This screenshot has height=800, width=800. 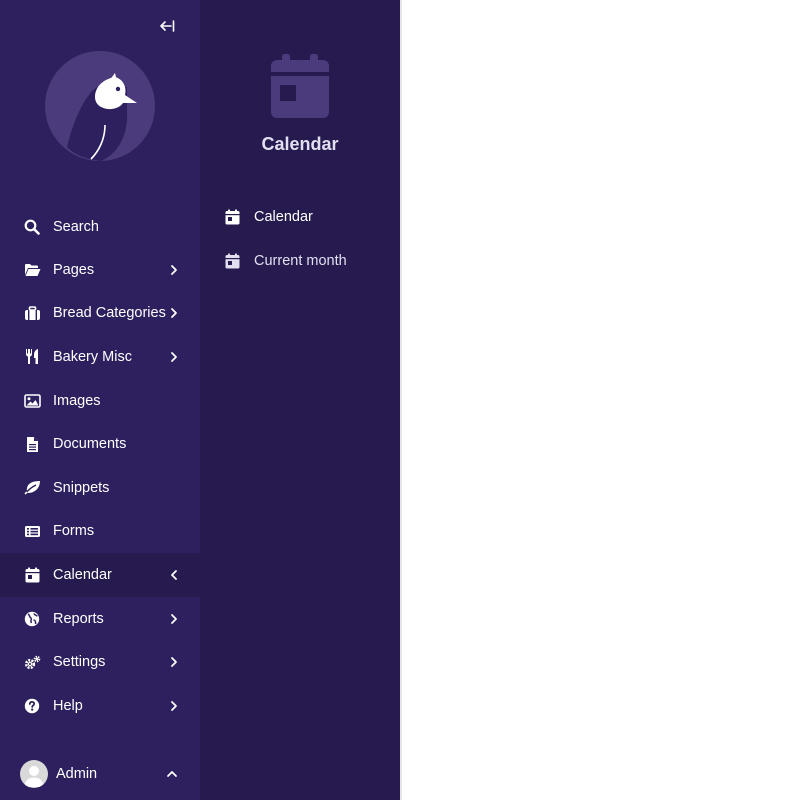 What do you see at coordinates (100, 706) in the screenshot?
I see `sidebar-item-help: Help` at bounding box center [100, 706].